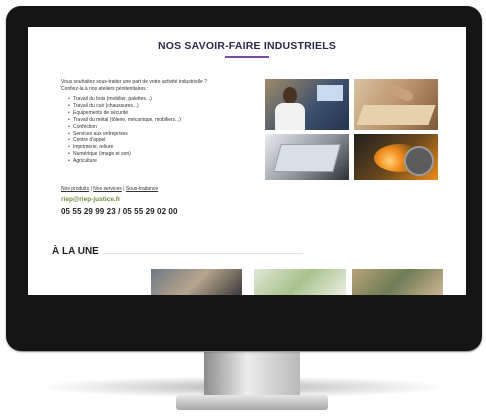 Image resolution: width=486 pixels, height=416 pixels. Describe the element at coordinates (396, 104) in the screenshot. I see `photo-woodwork` at that location.